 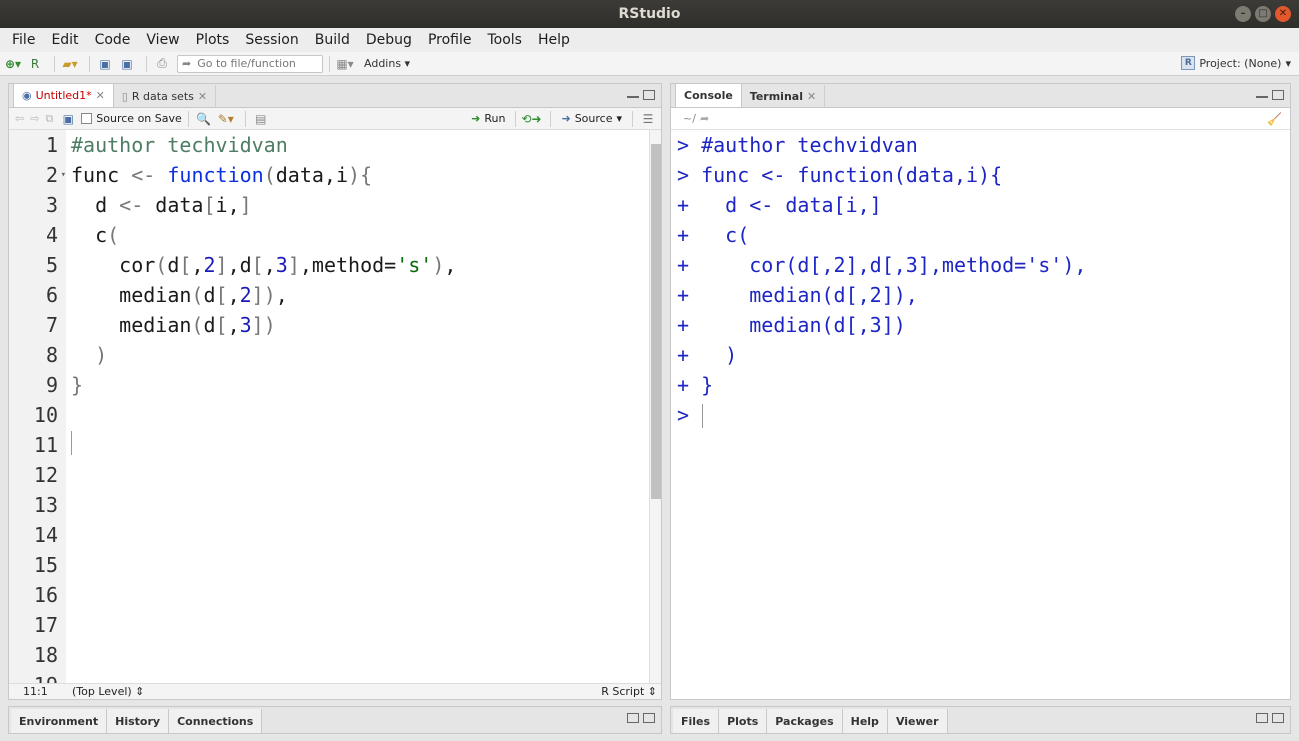 What do you see at coordinates (13, 64) in the screenshot?
I see `new-file-icon: ⊕▾` at bounding box center [13, 64].